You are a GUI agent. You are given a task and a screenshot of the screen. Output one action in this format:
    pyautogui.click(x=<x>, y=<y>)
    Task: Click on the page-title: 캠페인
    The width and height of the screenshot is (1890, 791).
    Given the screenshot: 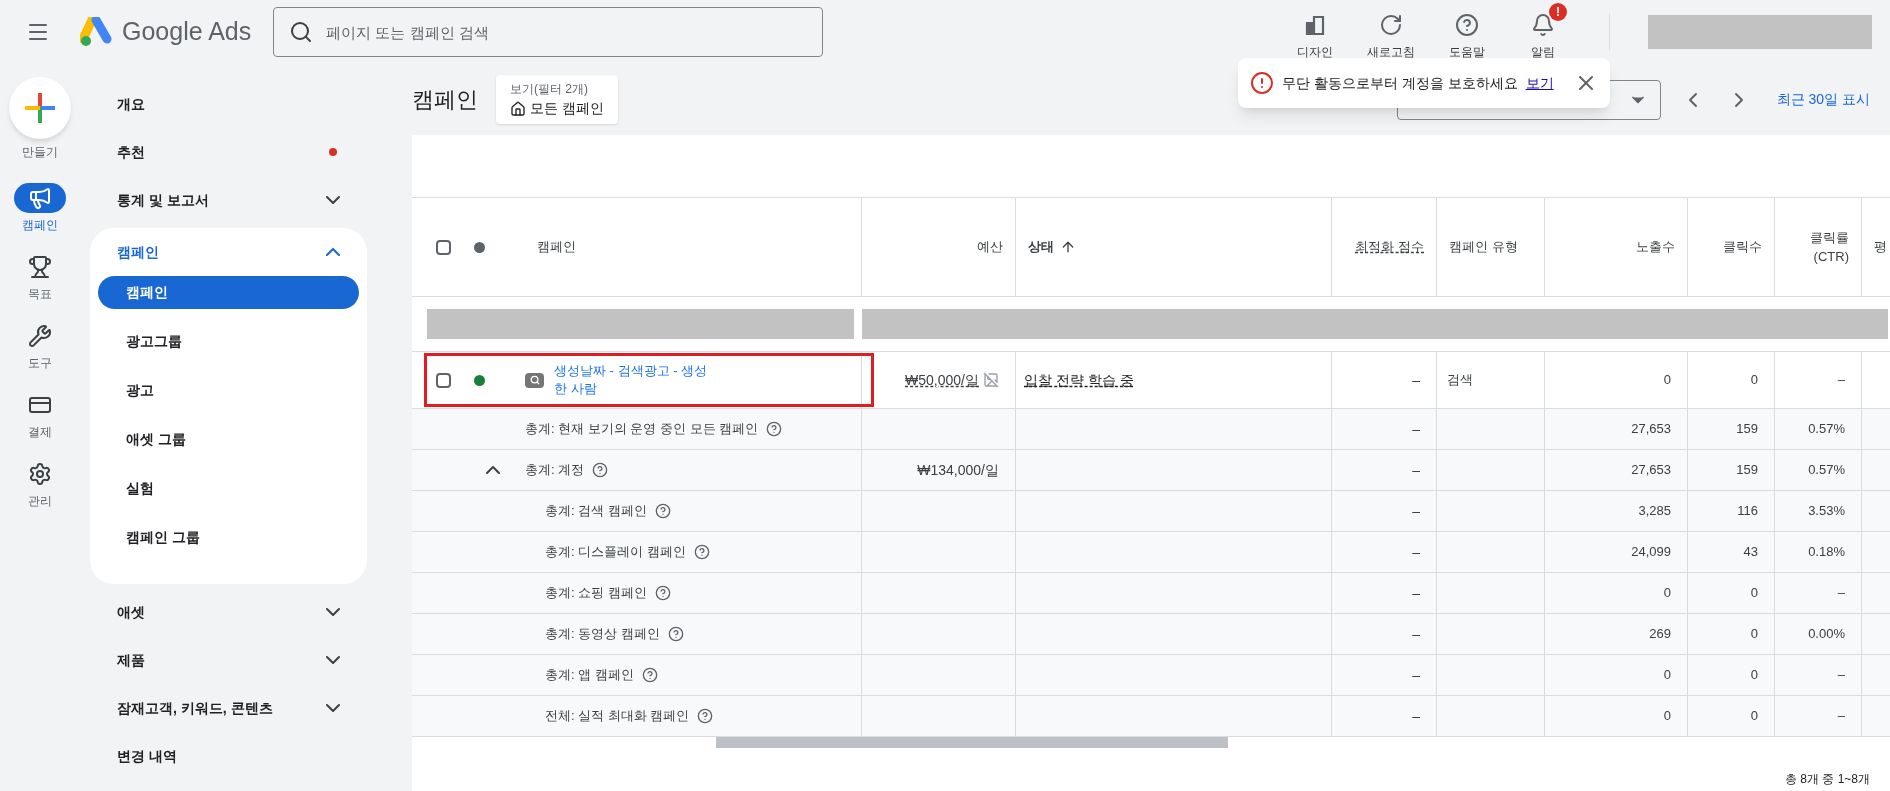 What is the action you would take?
    pyautogui.click(x=445, y=100)
    